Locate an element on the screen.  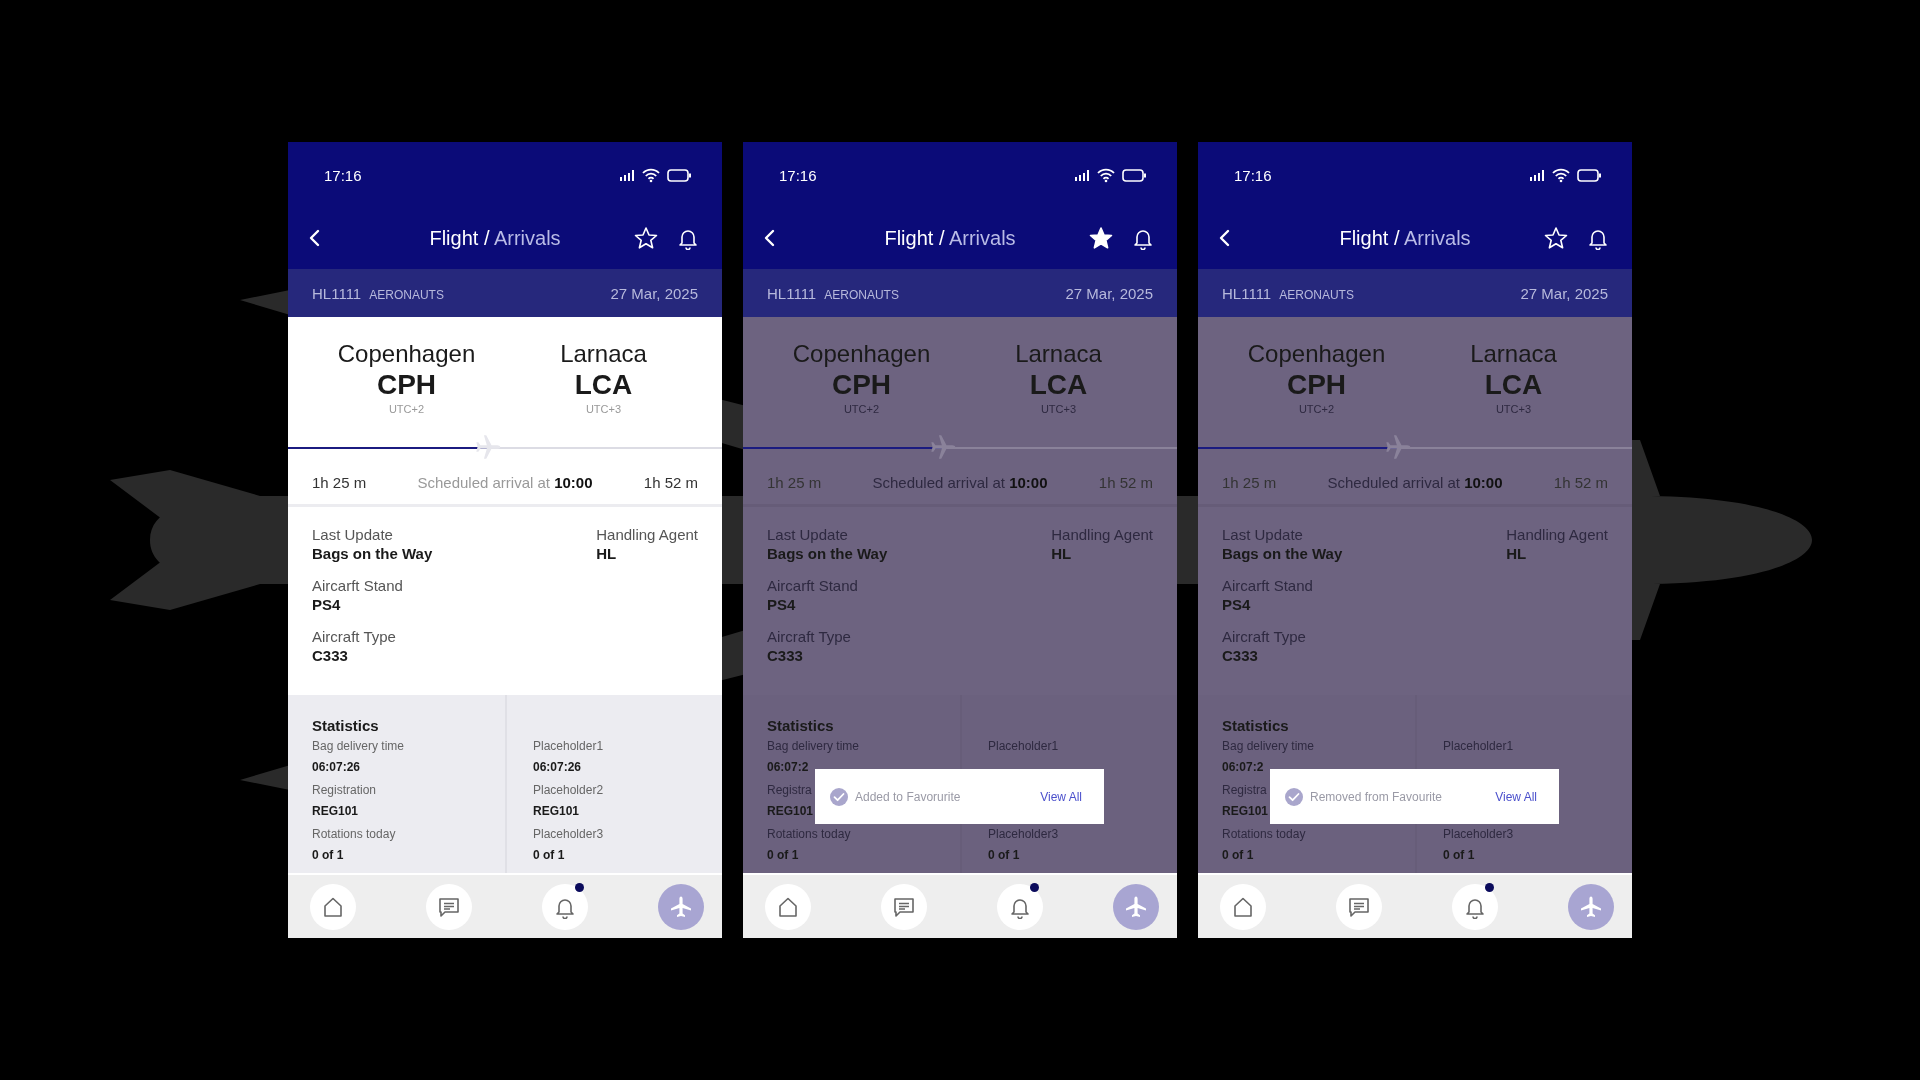
timezone-label: UTC+3 is located at coordinates (603, 409).